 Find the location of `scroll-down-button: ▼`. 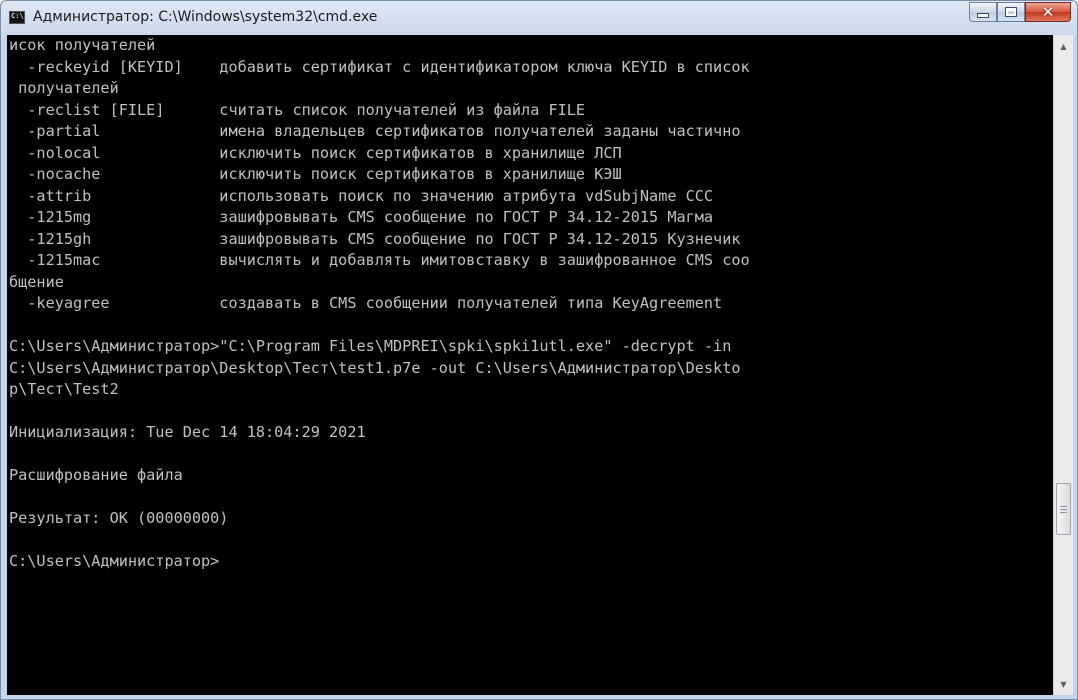

scroll-down-button: ▼ is located at coordinates (1063, 684).